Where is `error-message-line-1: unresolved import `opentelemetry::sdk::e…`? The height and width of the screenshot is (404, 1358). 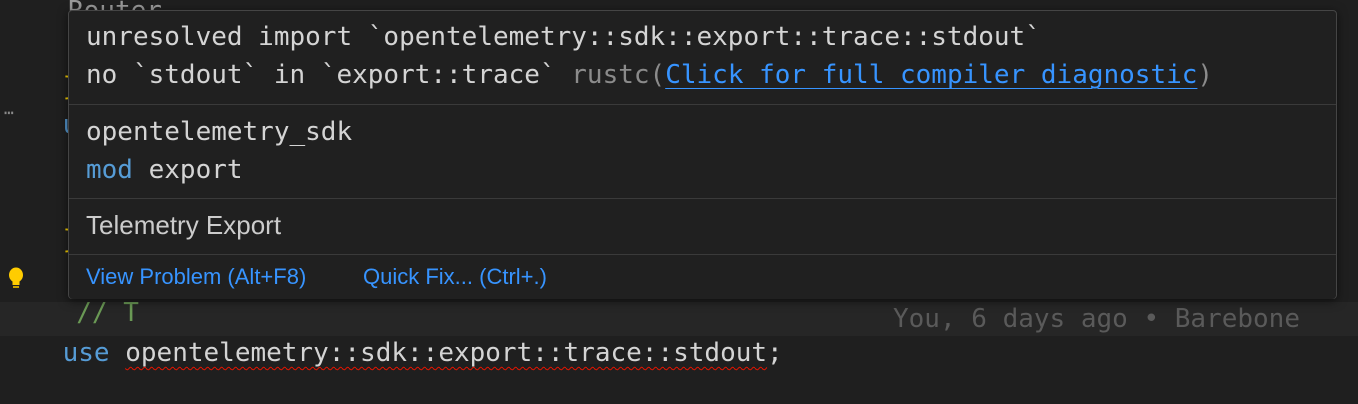
error-message-line-1: unresolved import `opentelemetry::sdk::e… is located at coordinates (563, 37).